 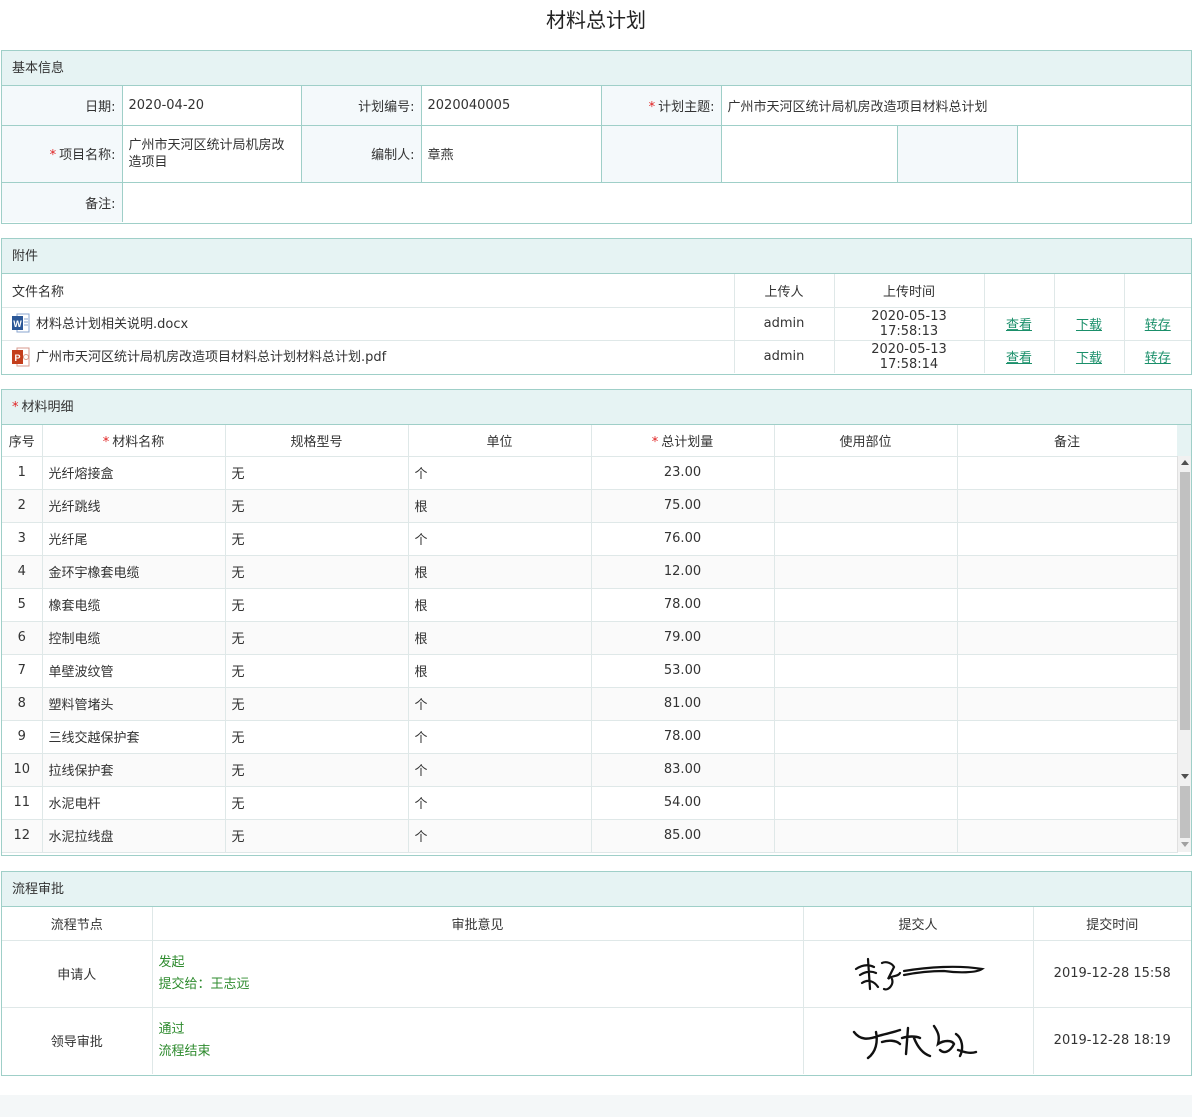 What do you see at coordinates (683, 671) in the screenshot?
I see `material-qty: 53.00` at bounding box center [683, 671].